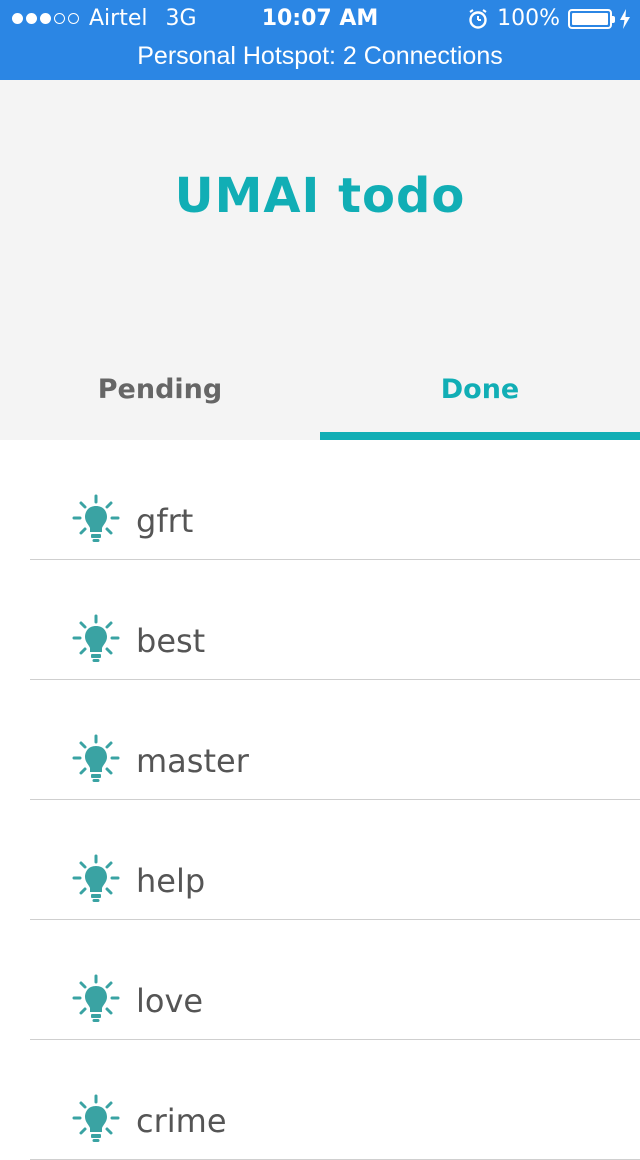 The height and width of the screenshot is (1160, 640). What do you see at coordinates (320, 1100) in the screenshot?
I see `list-item: crime` at bounding box center [320, 1100].